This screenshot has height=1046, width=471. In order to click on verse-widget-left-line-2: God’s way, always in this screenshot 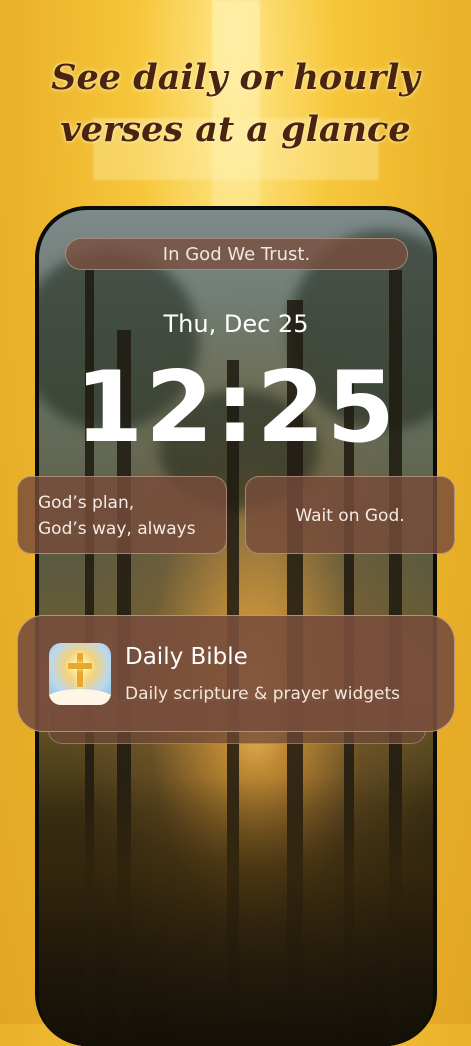, I will do `click(117, 529)`.